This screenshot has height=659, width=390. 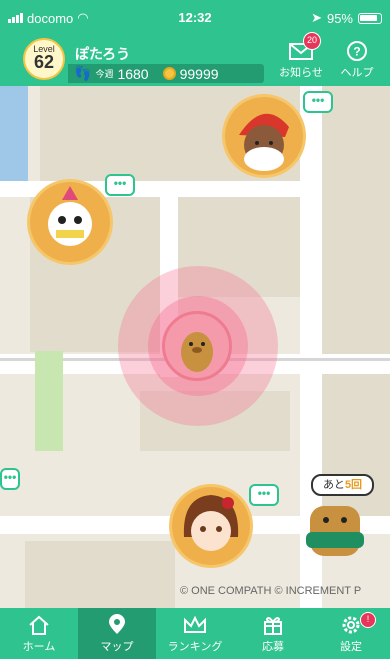 I want to click on water-area, so click(x=14, y=141).